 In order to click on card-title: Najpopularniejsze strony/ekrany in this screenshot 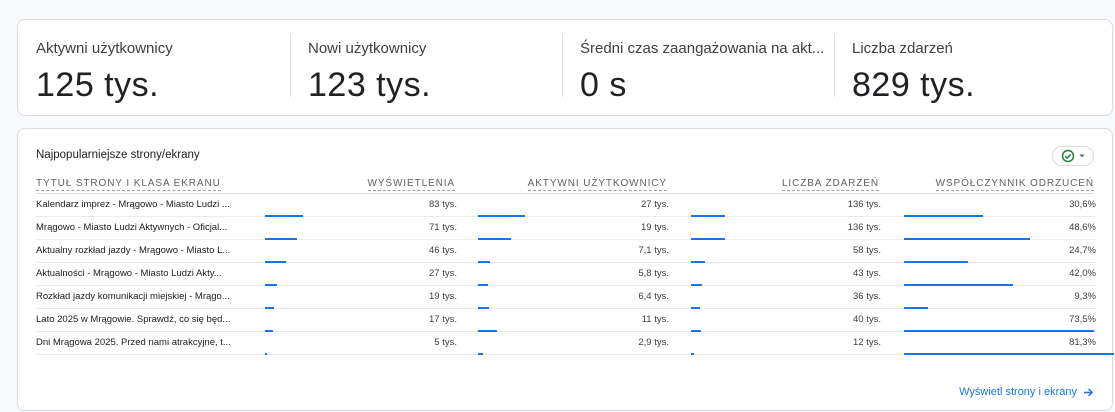, I will do `click(118, 155)`.